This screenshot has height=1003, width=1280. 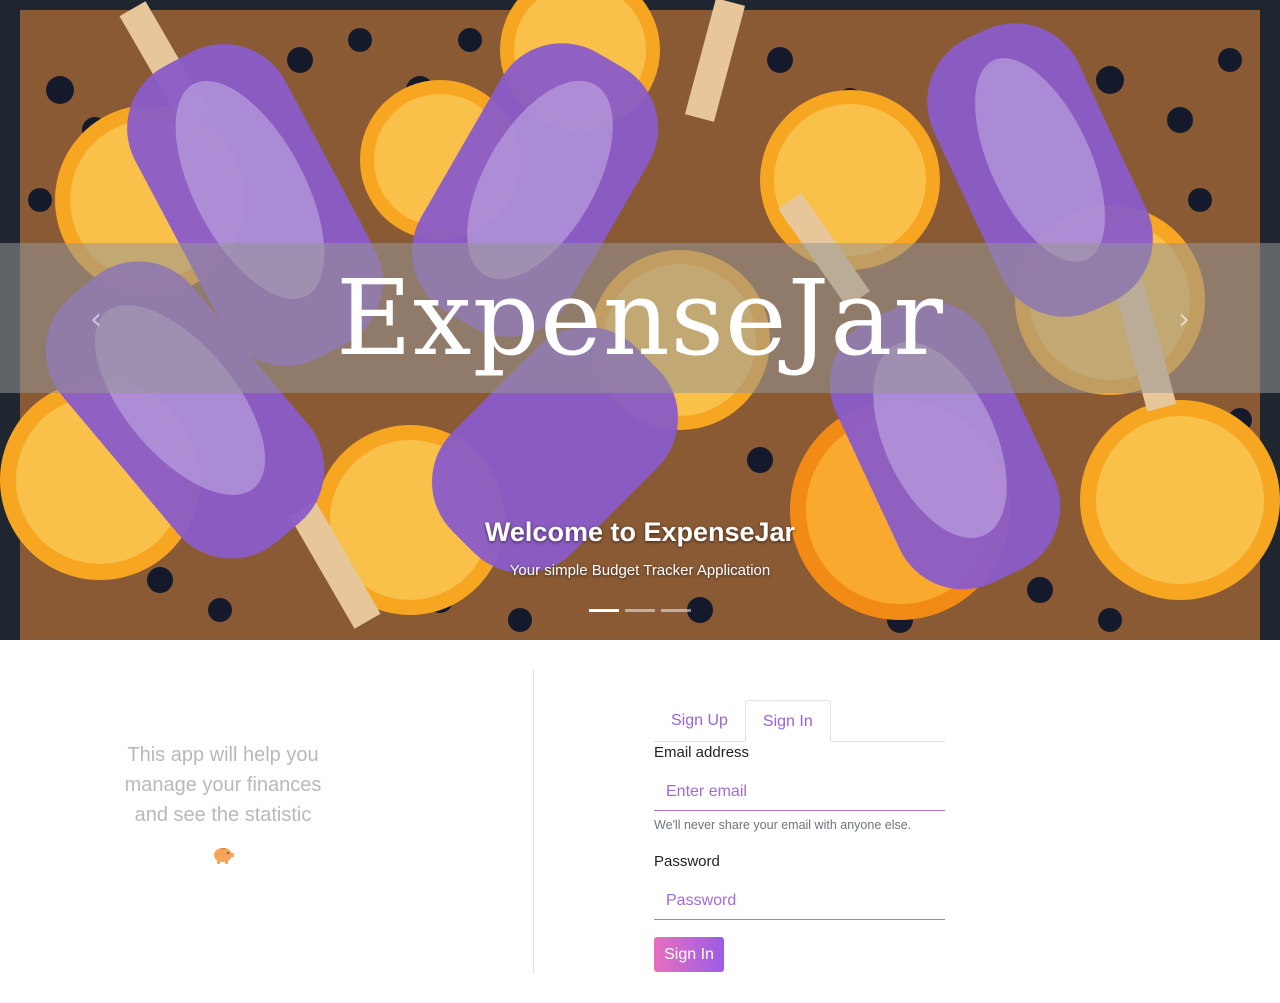 What do you see at coordinates (533, 822) in the screenshot?
I see `column-divider` at bounding box center [533, 822].